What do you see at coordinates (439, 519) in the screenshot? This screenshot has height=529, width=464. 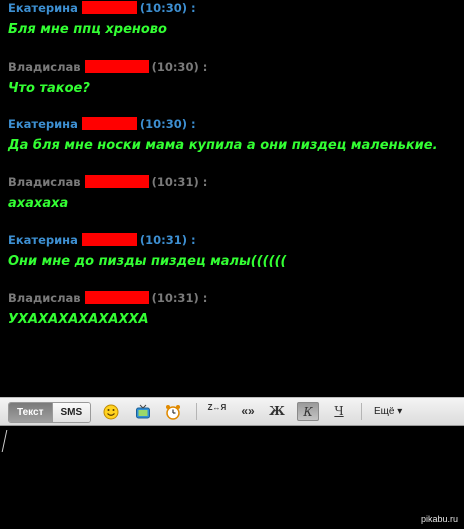 I see `watermark: pikabu.ru` at bounding box center [439, 519].